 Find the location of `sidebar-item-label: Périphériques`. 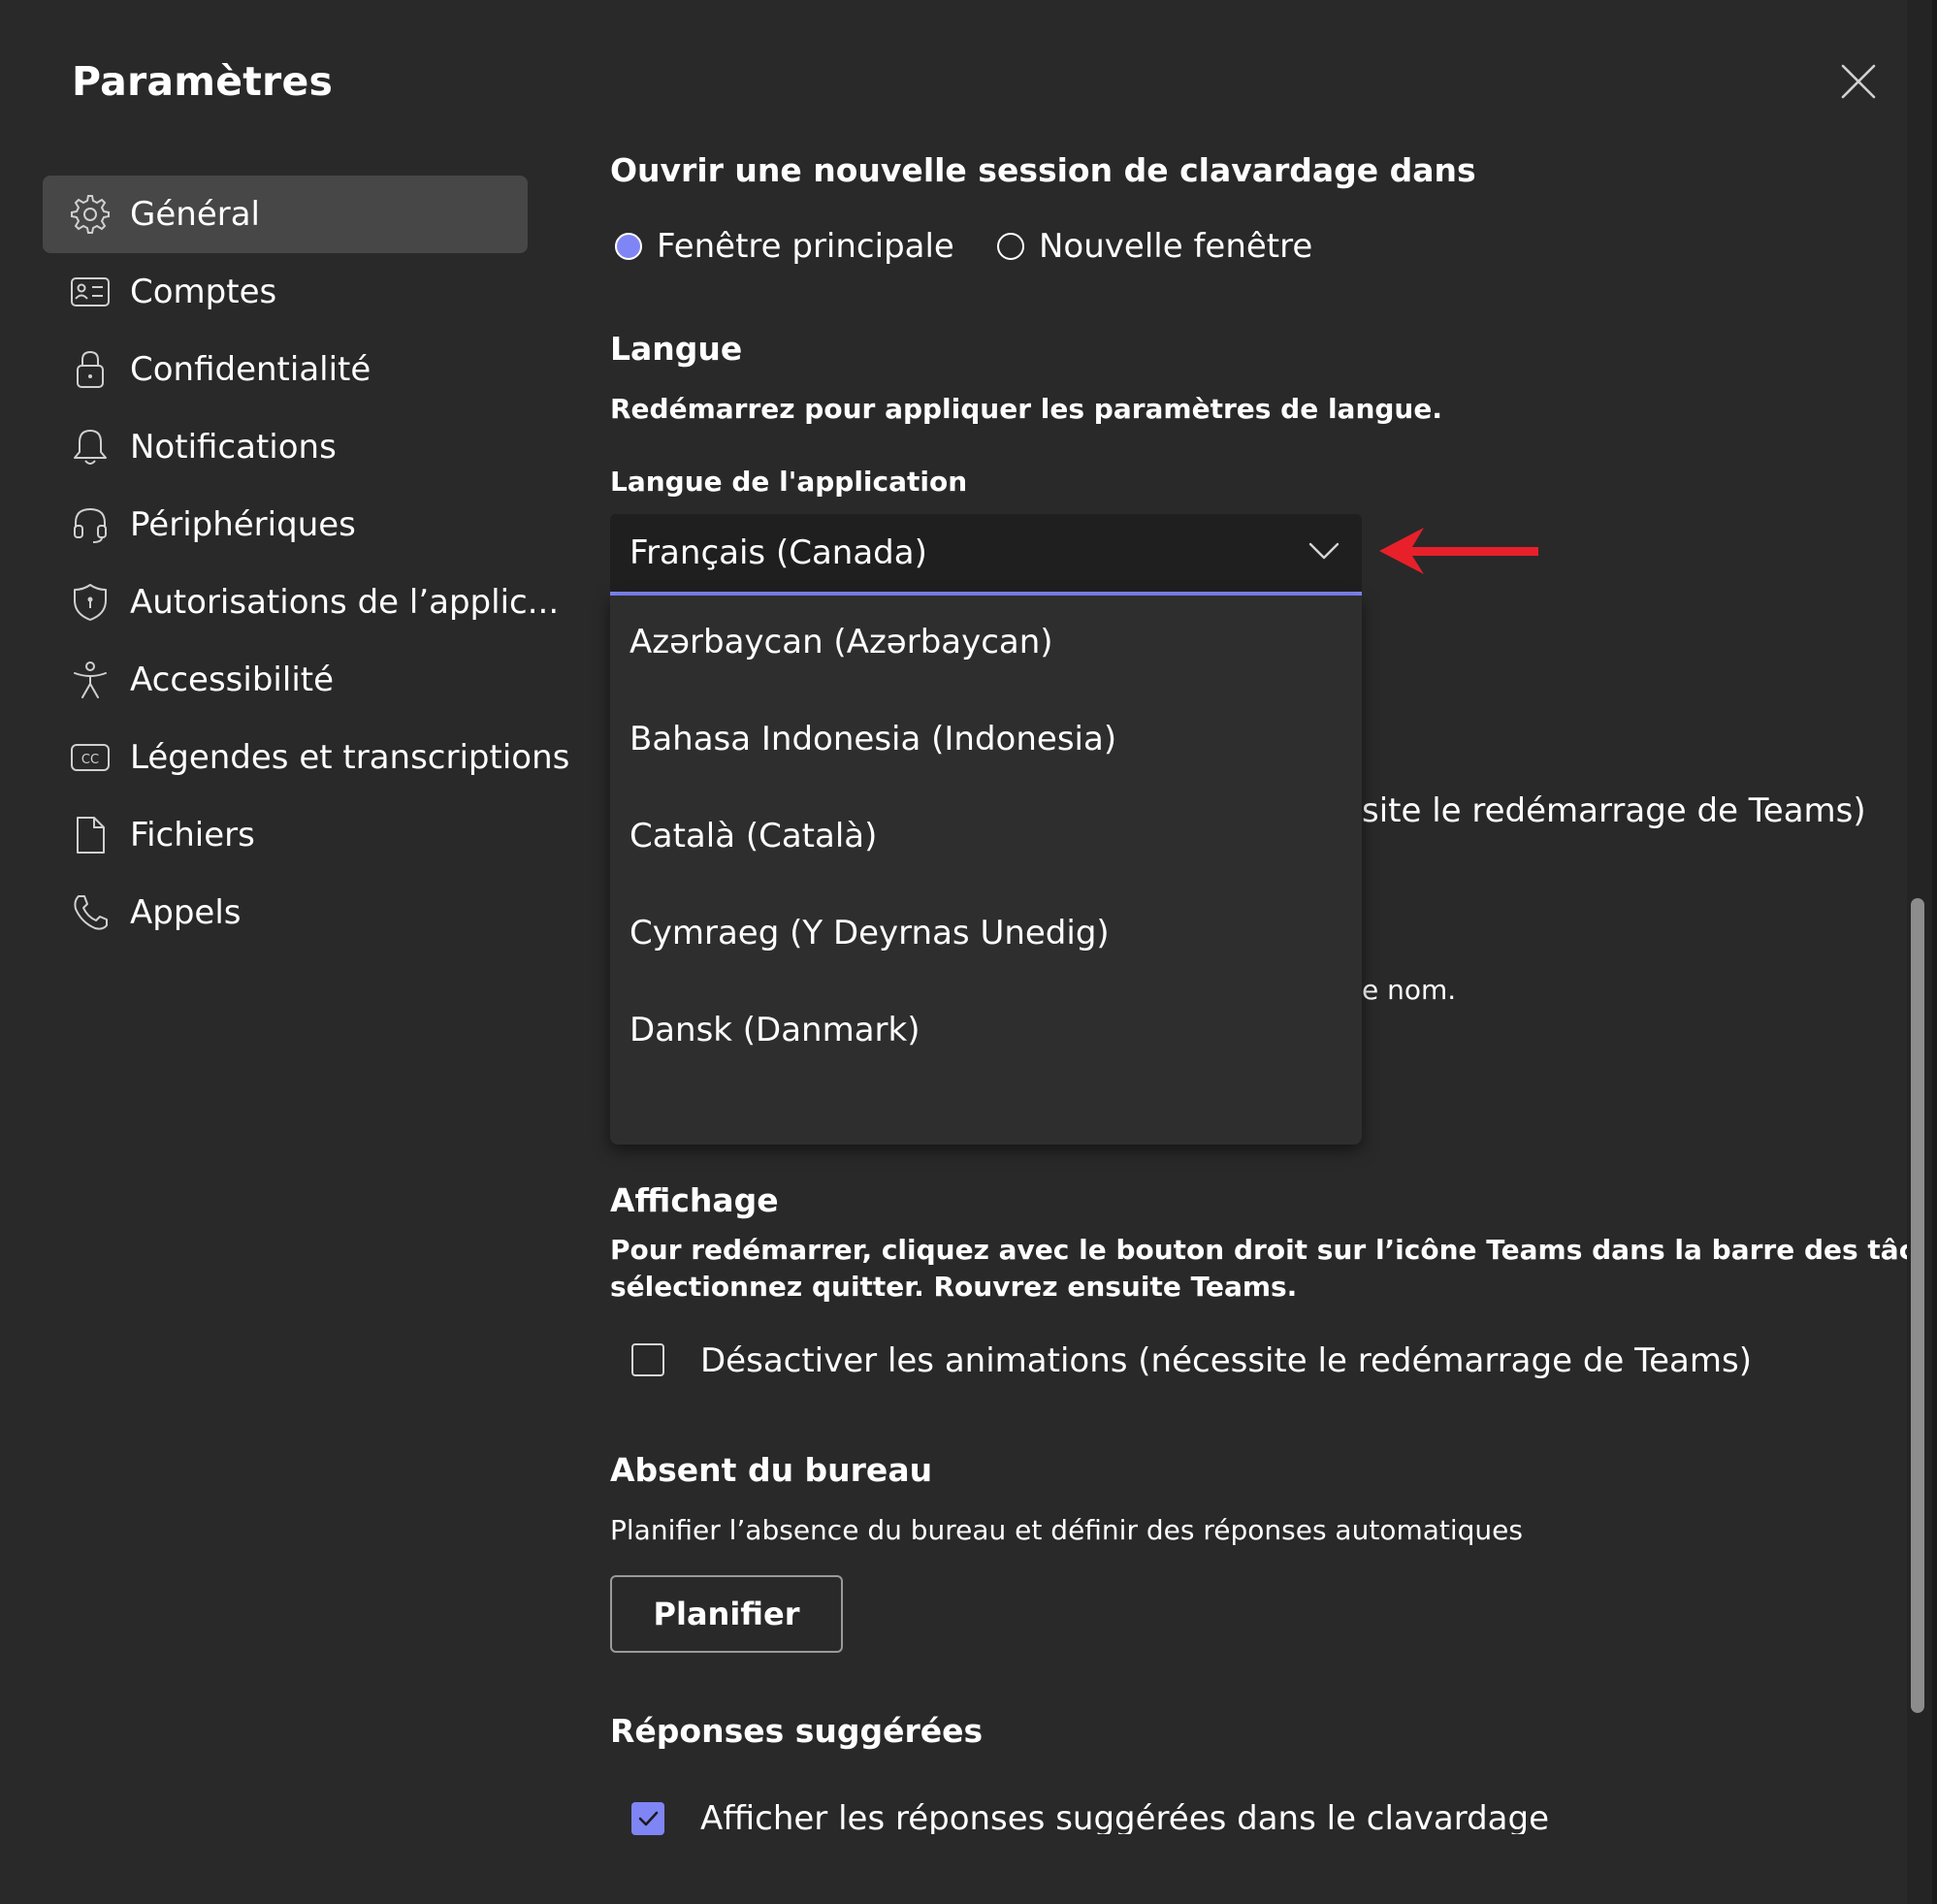

sidebar-item-label: Périphériques is located at coordinates (243, 524).